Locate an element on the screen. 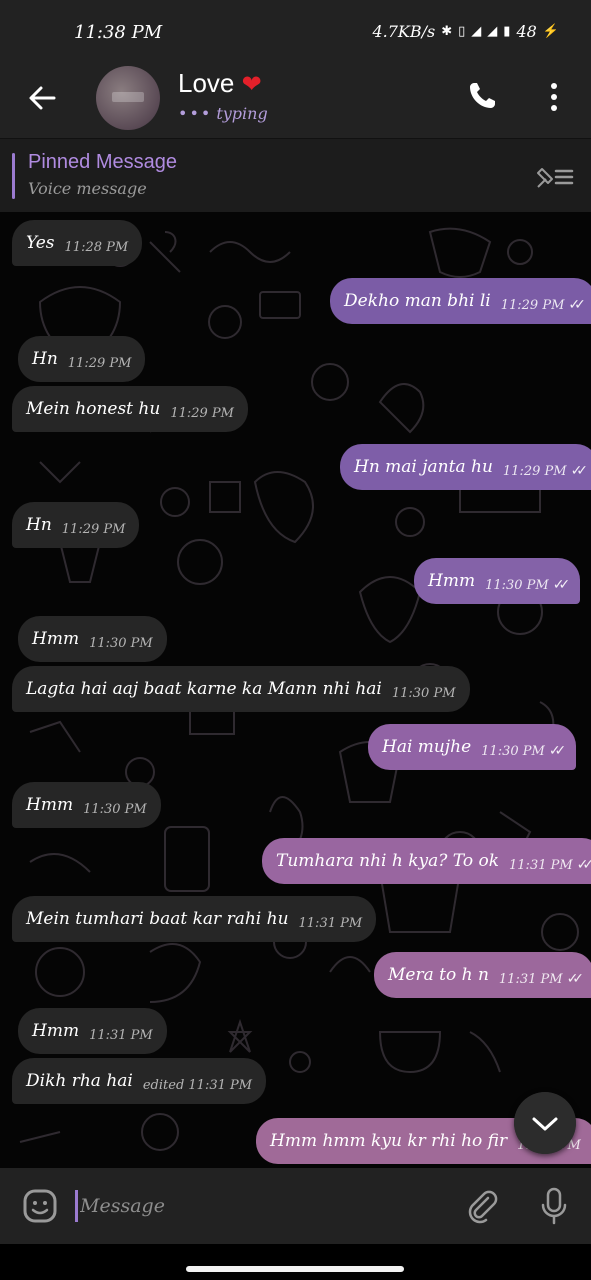 The width and height of the screenshot is (591, 1280). message-bubble: Dekho man bhi li 11:29 PM ✓✓ is located at coordinates (460, 301).